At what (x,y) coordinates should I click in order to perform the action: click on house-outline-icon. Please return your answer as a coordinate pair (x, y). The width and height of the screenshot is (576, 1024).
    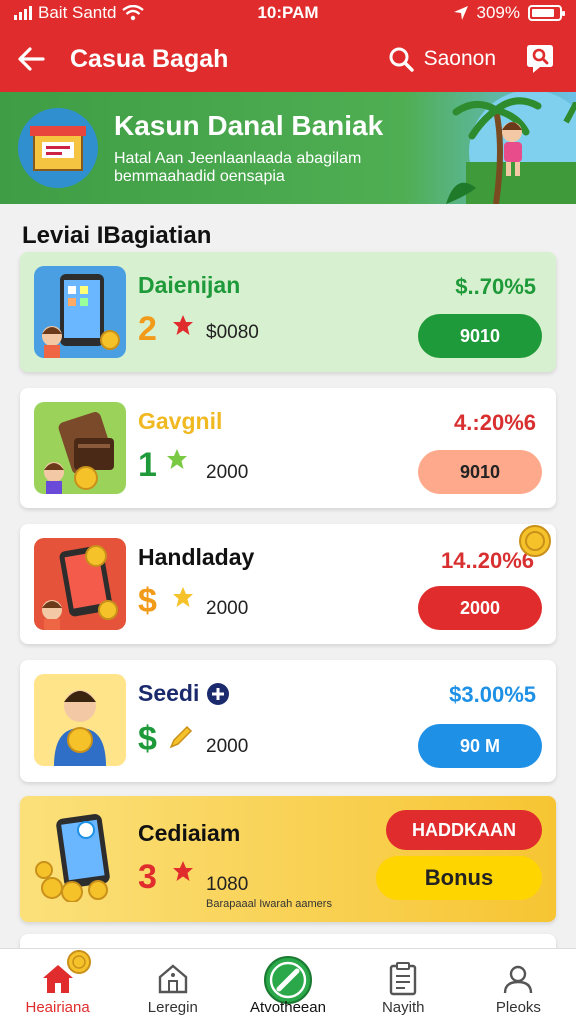
    Looking at the image, I should click on (172, 979).